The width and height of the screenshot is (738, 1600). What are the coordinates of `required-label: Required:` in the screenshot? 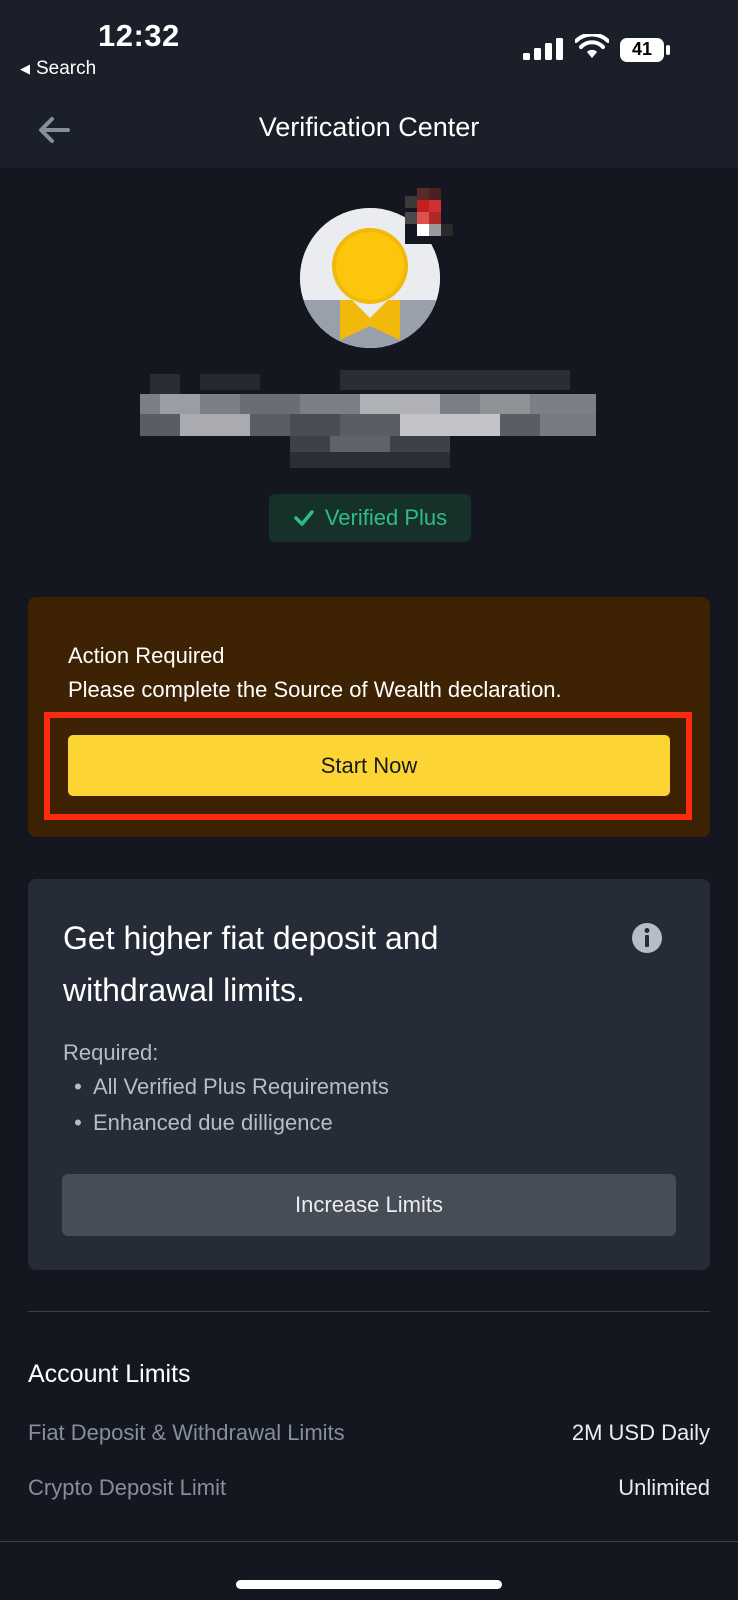 It's located at (111, 1052).